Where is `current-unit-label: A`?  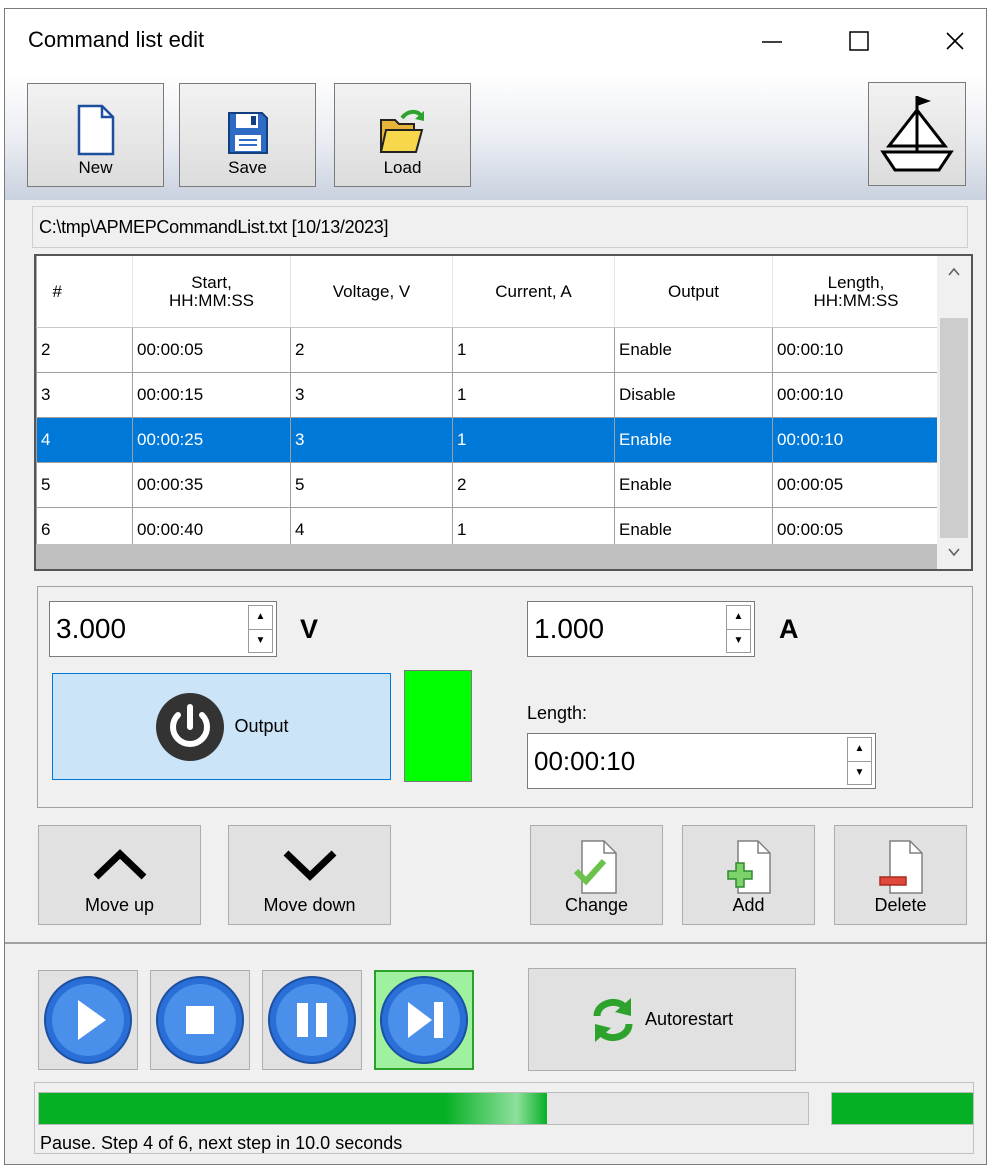 current-unit-label: A is located at coordinates (789, 629).